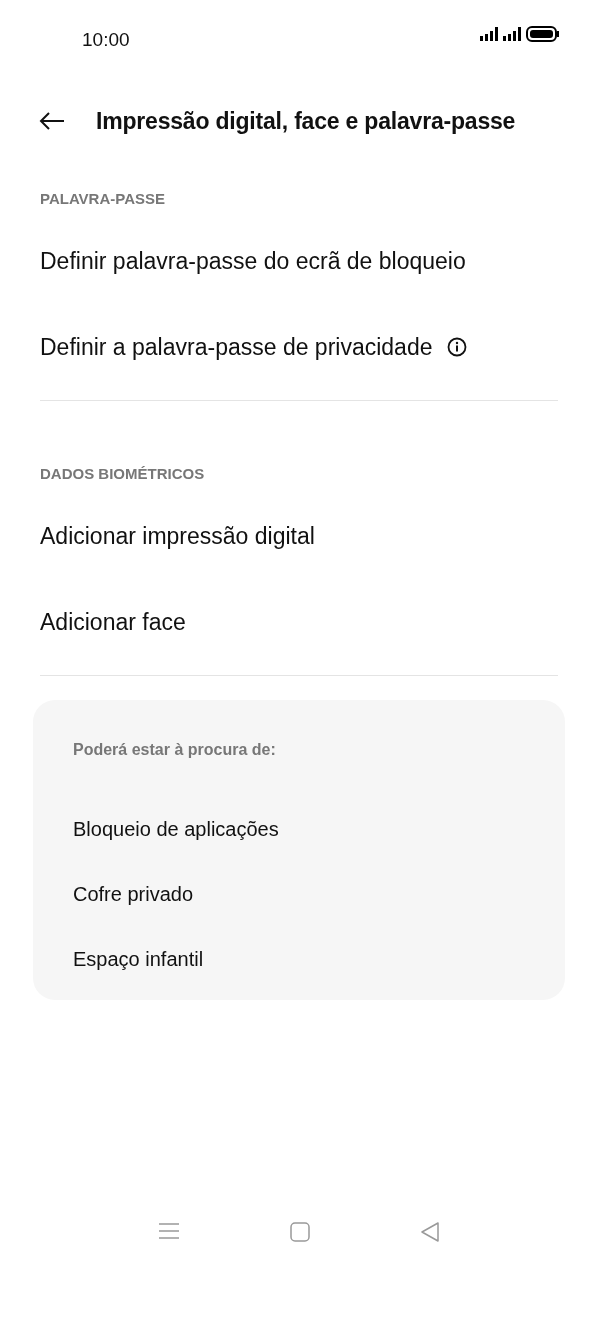  I want to click on settings-item: Adicionar impressão digital, so click(299, 536).